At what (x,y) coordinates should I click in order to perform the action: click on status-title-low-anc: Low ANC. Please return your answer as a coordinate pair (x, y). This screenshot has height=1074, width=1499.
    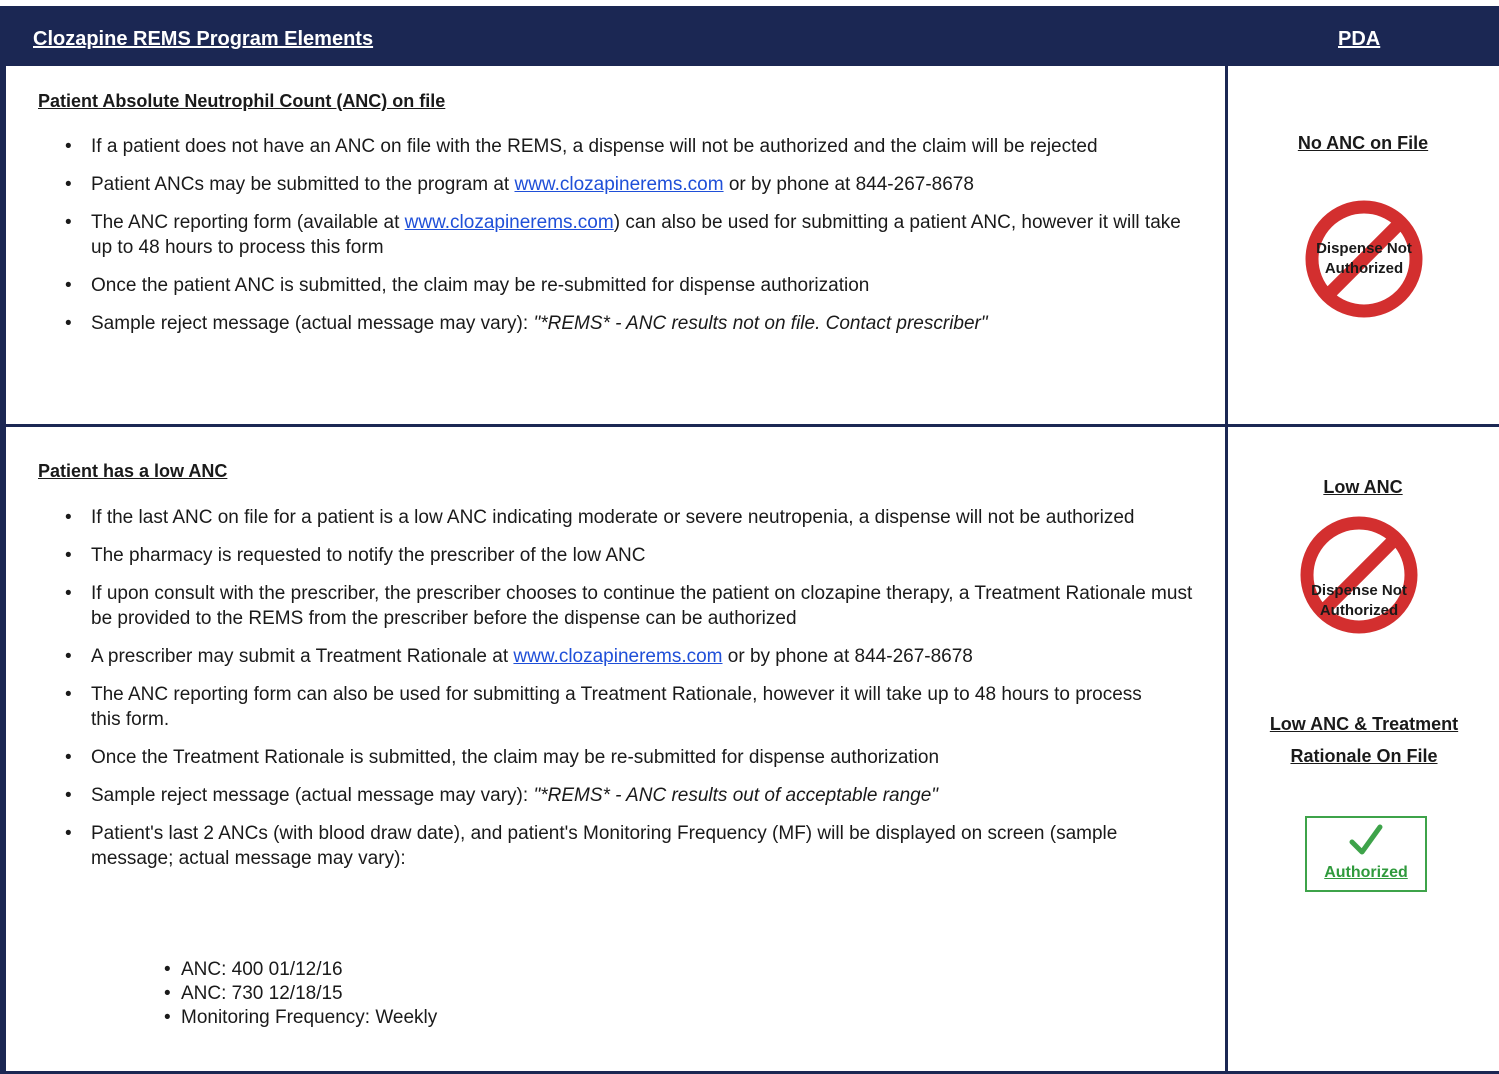
    Looking at the image, I should click on (1363, 487).